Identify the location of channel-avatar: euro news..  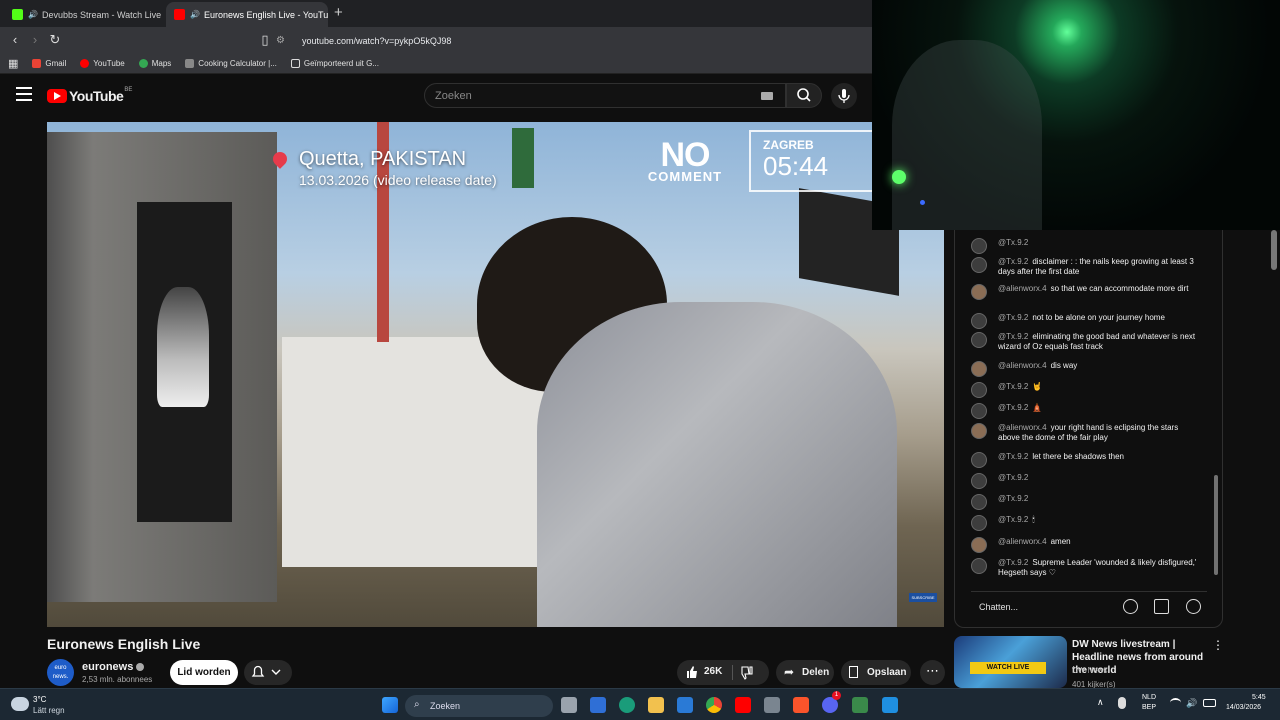
(60, 672).